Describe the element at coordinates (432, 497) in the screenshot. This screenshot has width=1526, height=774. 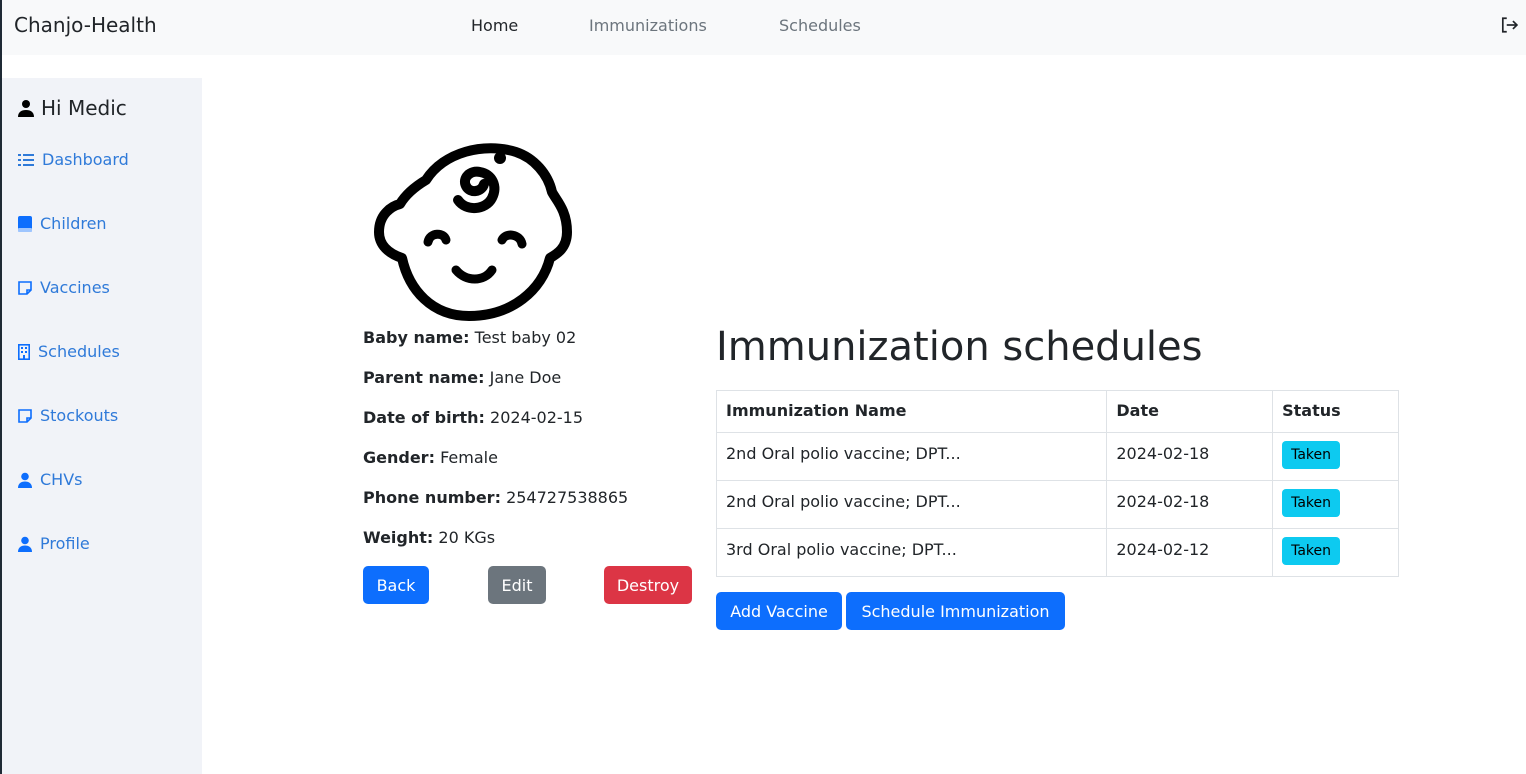
I see `field-label: Phone number:` at that location.